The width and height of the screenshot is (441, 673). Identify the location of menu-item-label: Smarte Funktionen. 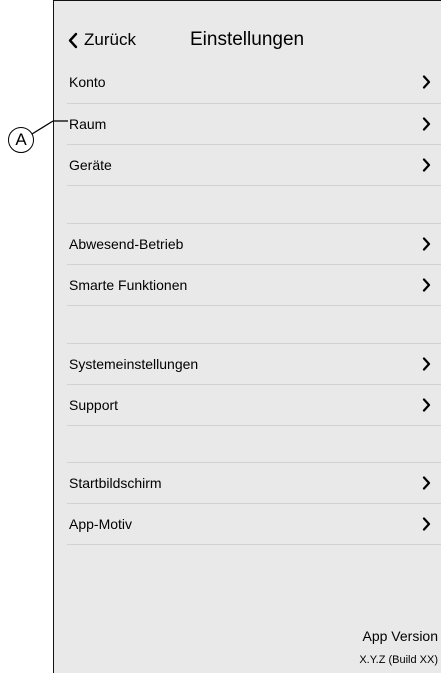
(128, 285).